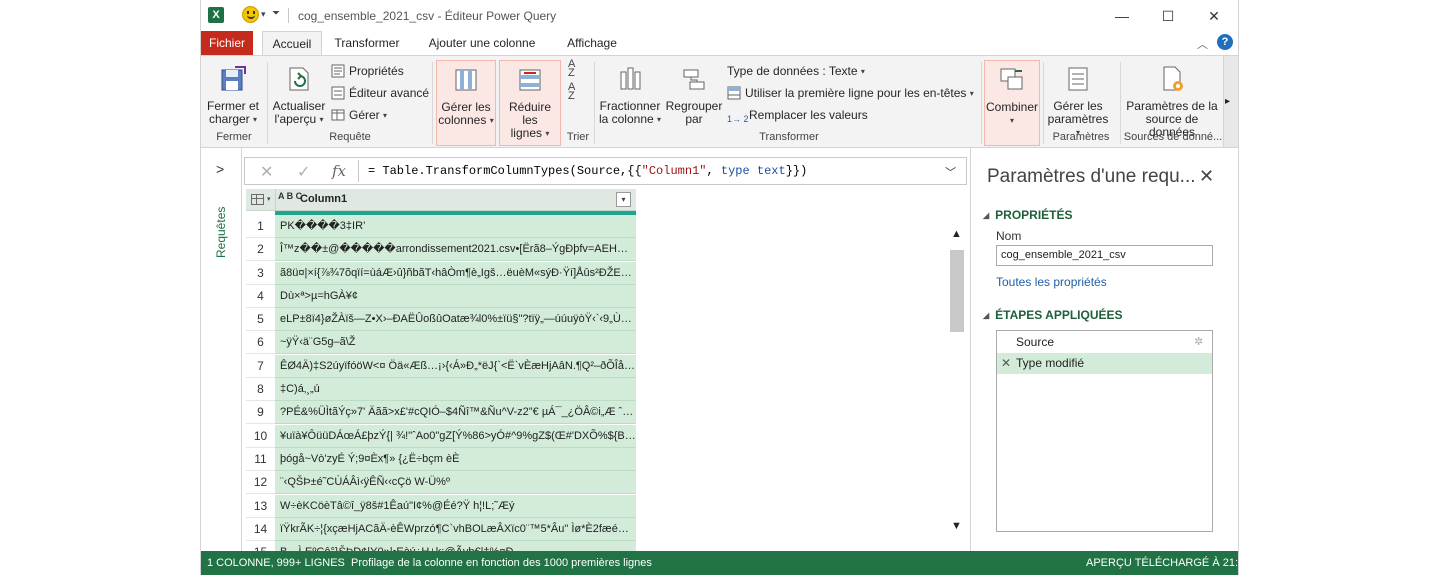 The image size is (1437, 575). What do you see at coordinates (623, 199) in the screenshot?
I see `column-filter-button: ▾` at bounding box center [623, 199].